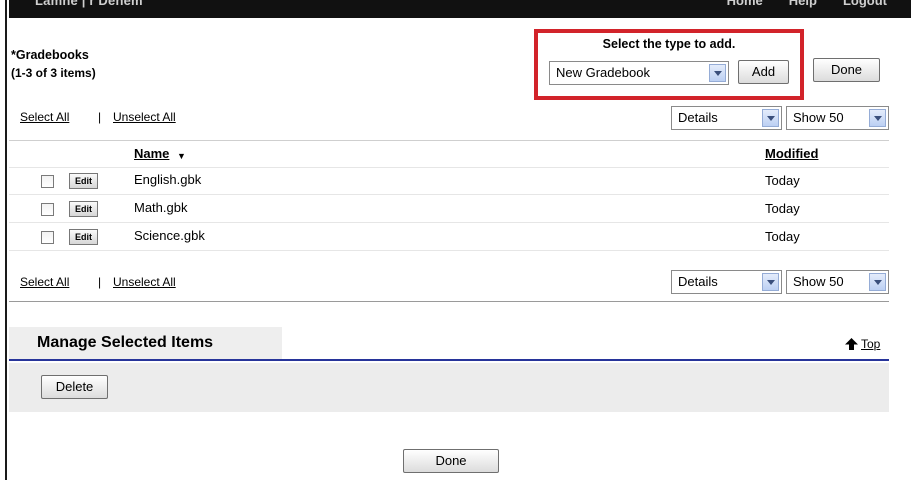  I want to click on sort-desc-icon: ▼, so click(181, 156).